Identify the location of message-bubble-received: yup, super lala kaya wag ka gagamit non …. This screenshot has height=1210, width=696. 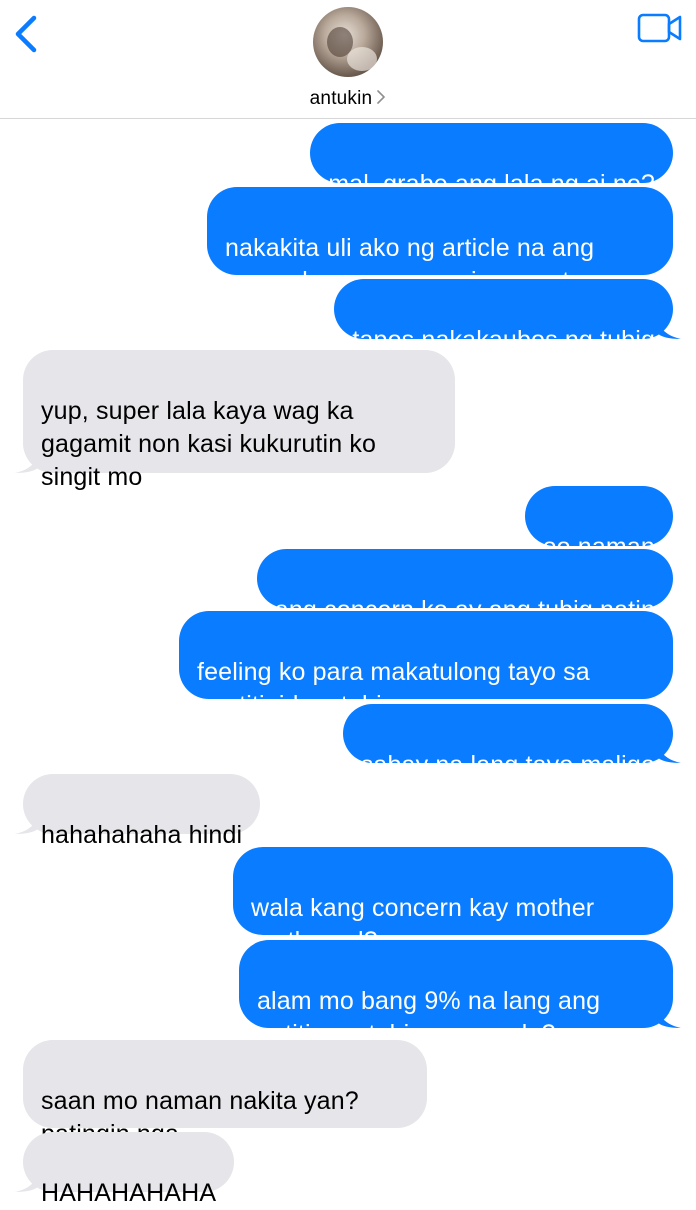
(235, 420).